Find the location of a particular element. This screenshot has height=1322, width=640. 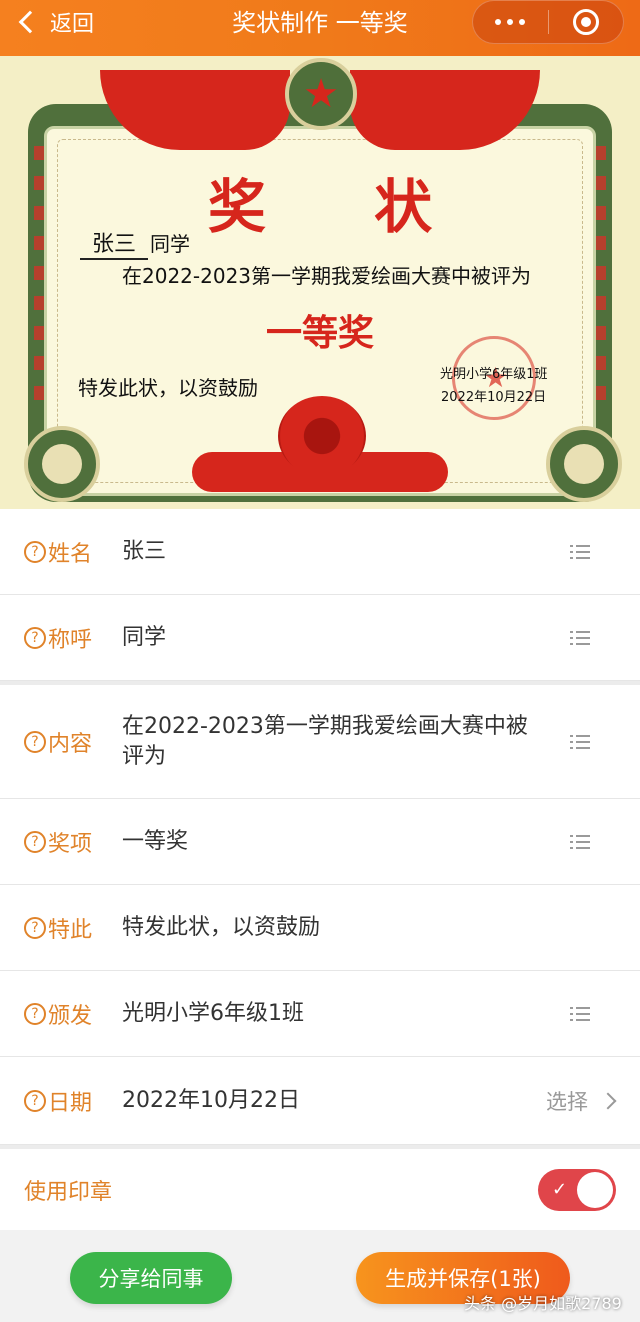

certificate-name: 张三 is located at coordinates (114, 243).